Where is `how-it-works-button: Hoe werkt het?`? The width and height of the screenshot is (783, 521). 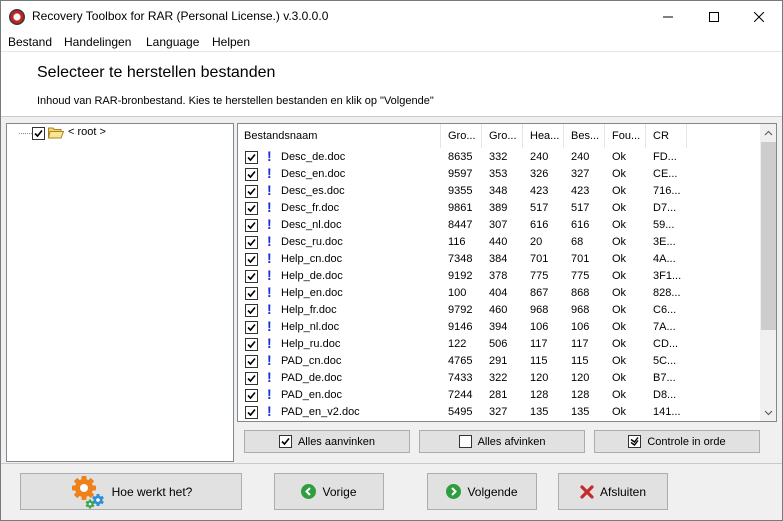
how-it-works-button: Hoe werkt het? is located at coordinates (131, 491).